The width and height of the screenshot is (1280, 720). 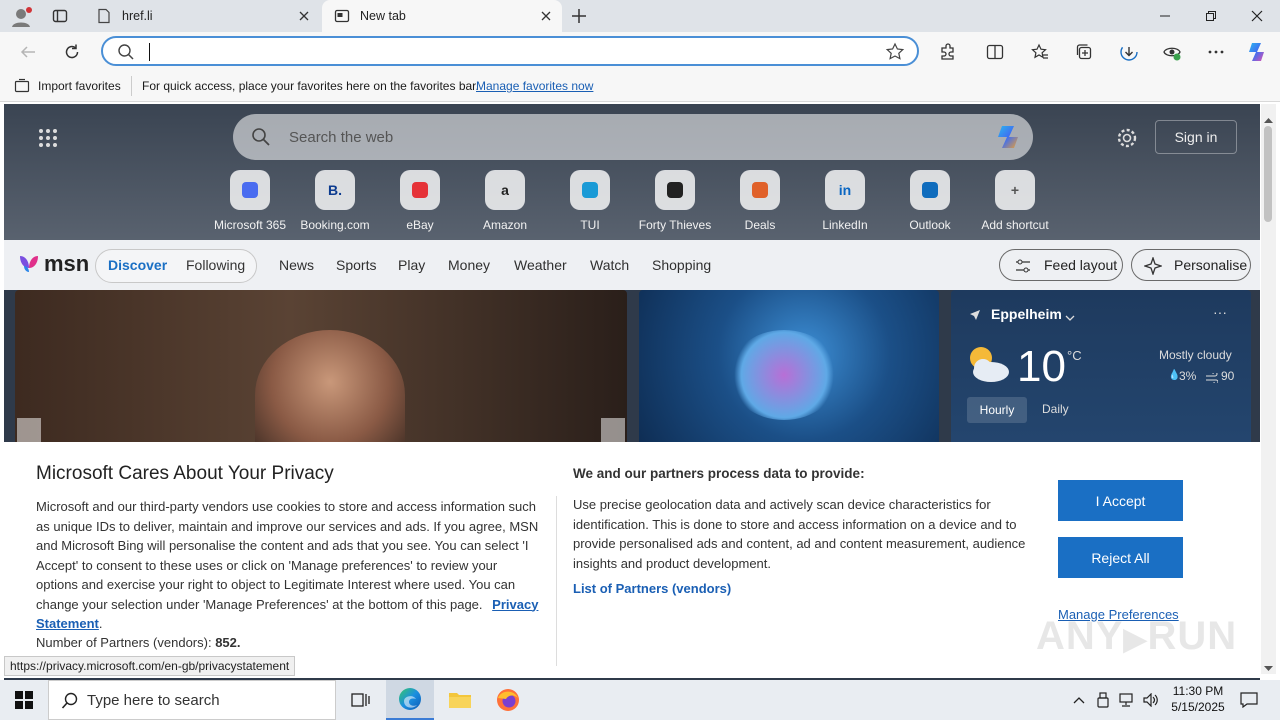 What do you see at coordinates (66, 264) in the screenshot?
I see `msn-logo: msn` at bounding box center [66, 264].